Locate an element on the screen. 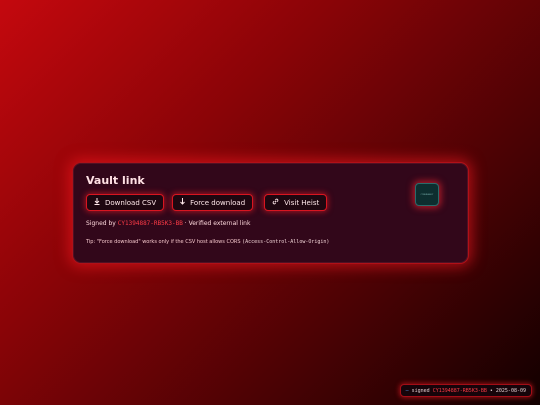 Image resolution: width=540 pixels, height=405 pixels. force-download-button: Force download is located at coordinates (213, 202).